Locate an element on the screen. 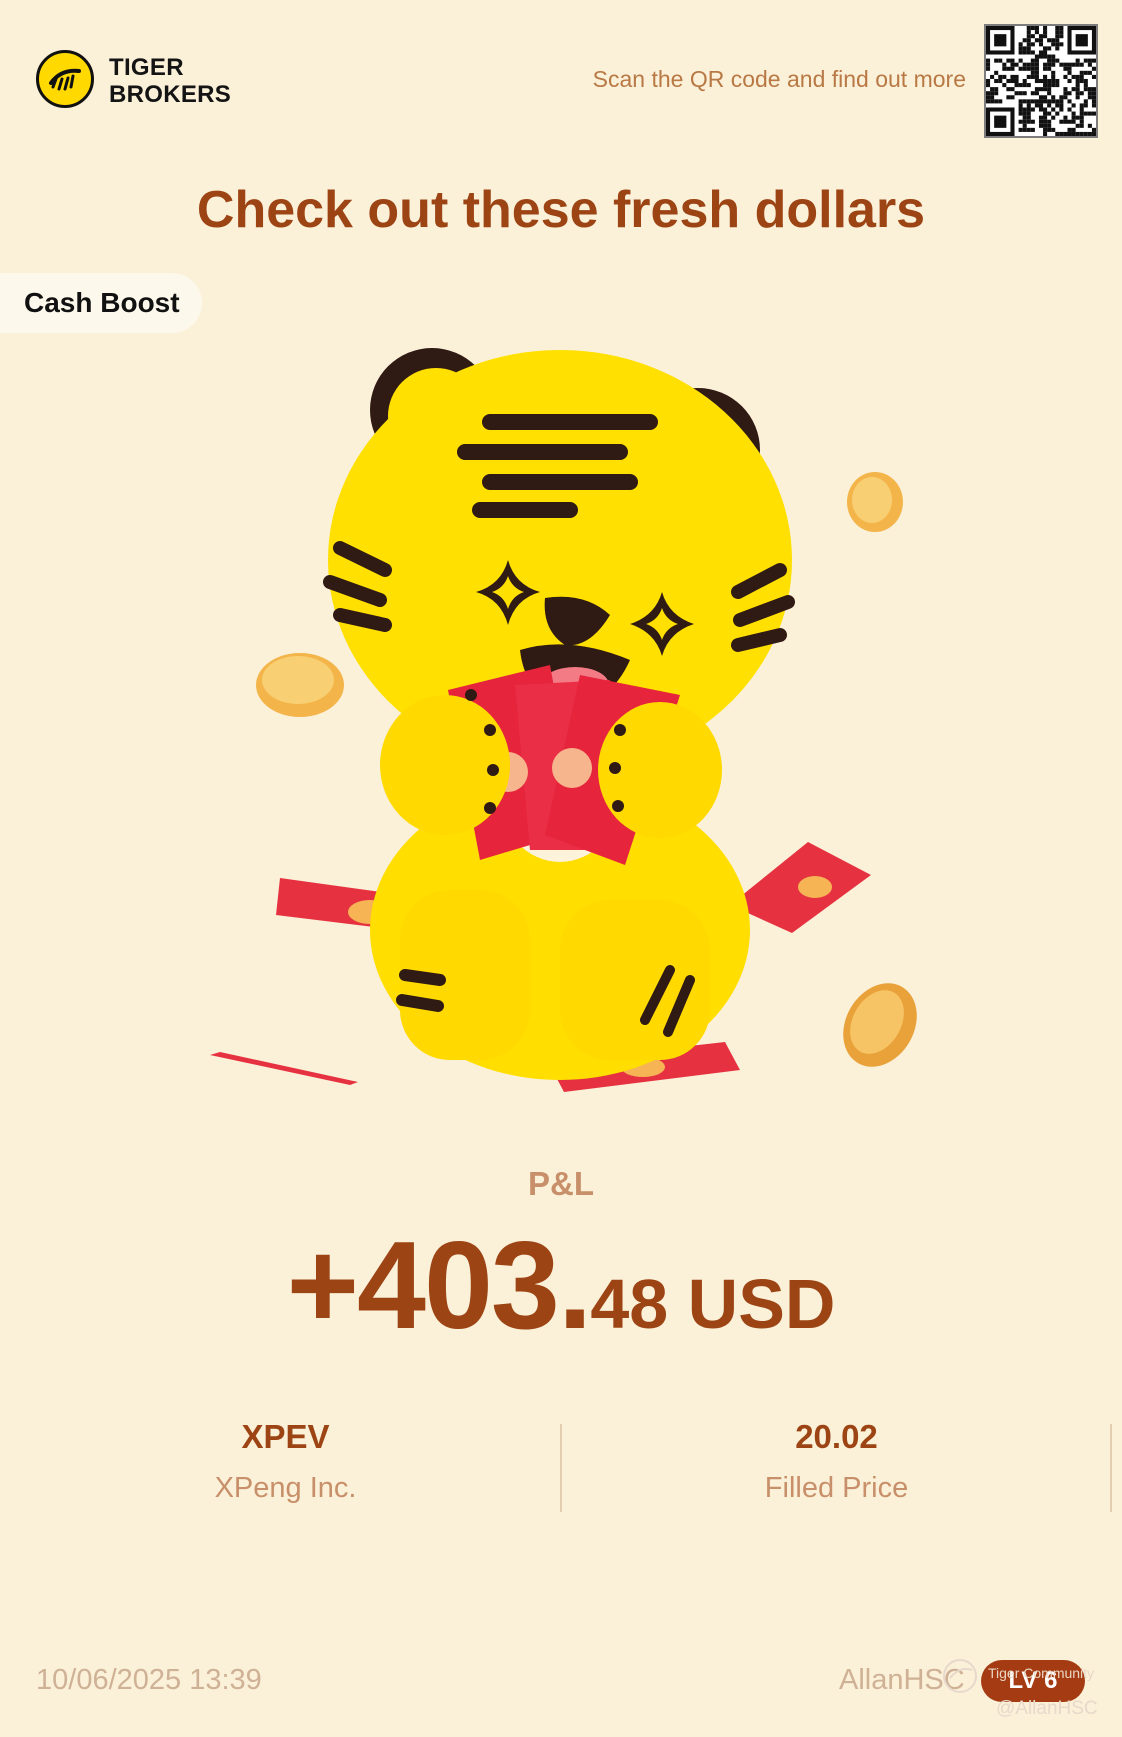  cash-boost-tag: Cash Boost is located at coordinates (101, 303).